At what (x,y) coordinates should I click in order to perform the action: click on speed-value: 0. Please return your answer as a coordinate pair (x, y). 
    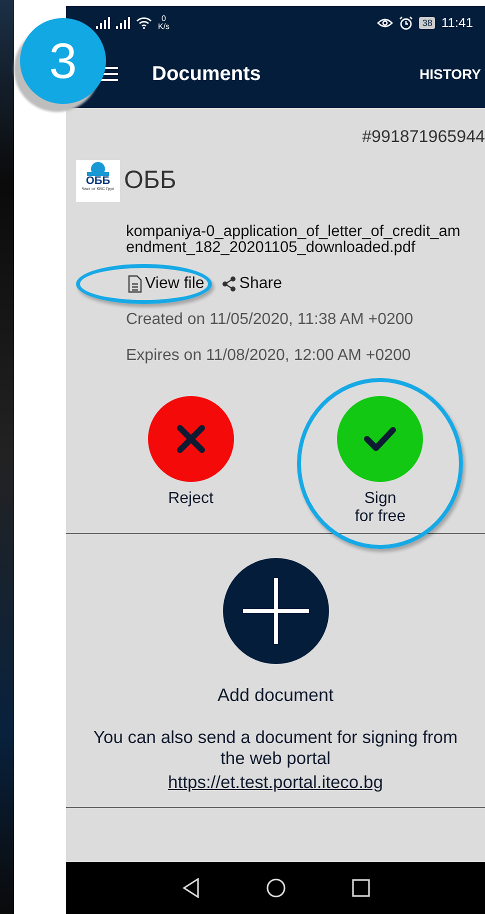
    Looking at the image, I should click on (164, 19).